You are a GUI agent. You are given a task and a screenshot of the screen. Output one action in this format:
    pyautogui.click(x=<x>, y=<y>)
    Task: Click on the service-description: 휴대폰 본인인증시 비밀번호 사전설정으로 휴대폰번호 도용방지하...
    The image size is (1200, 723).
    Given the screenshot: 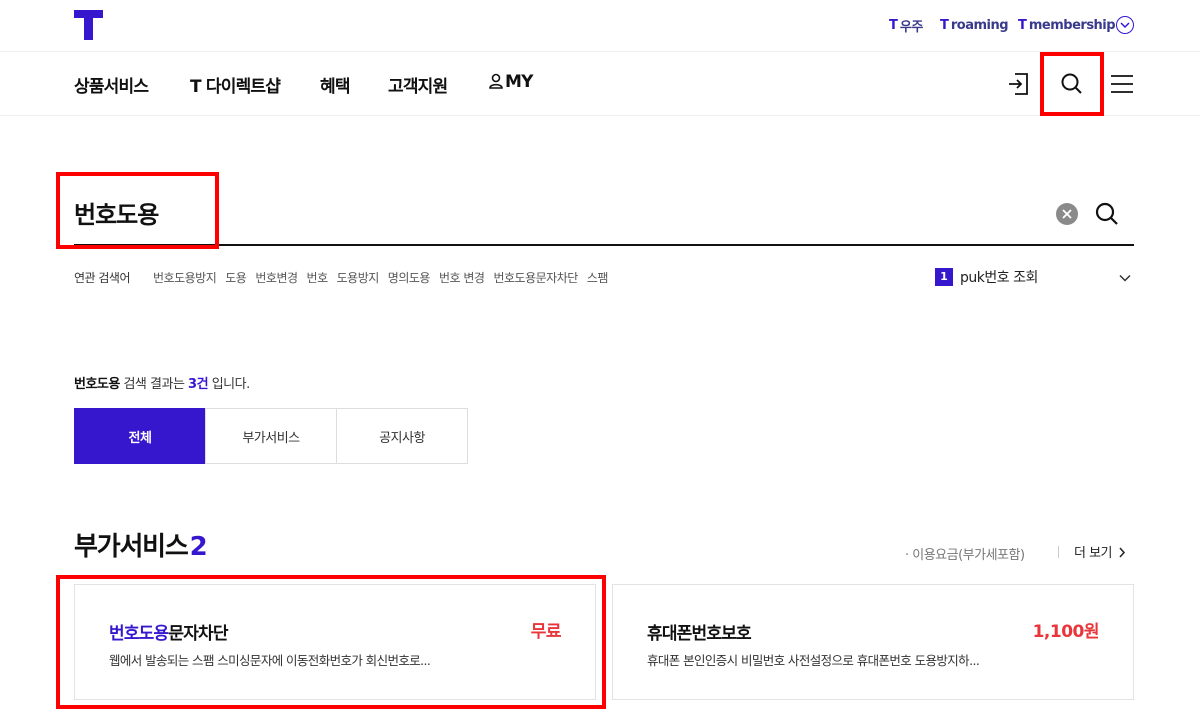 What is the action you would take?
    pyautogui.click(x=813, y=660)
    